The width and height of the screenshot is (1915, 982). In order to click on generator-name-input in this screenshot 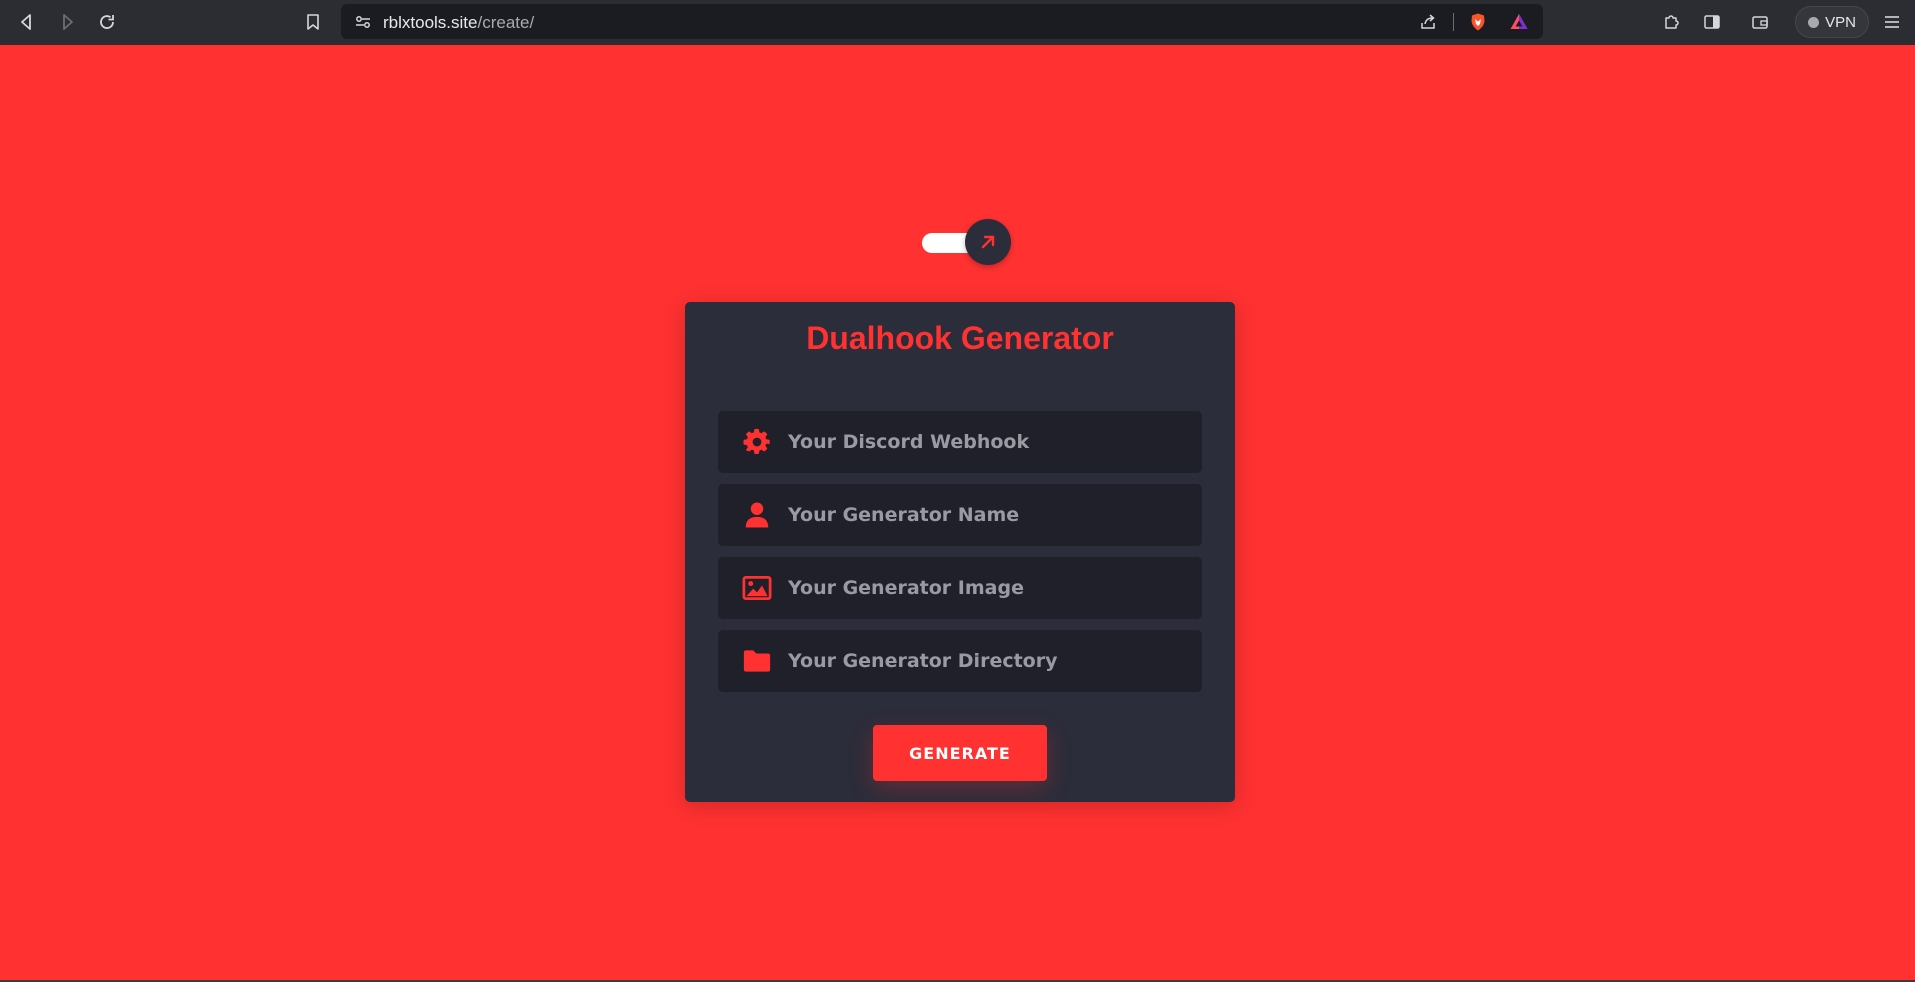, I will do `click(988, 515)`.